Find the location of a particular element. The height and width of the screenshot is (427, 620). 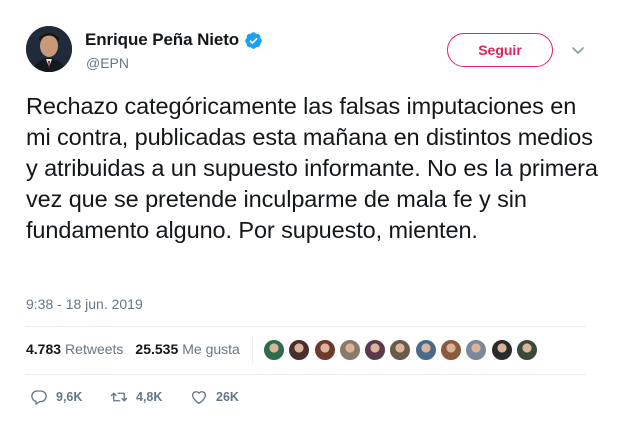

heart-icon is located at coordinates (199, 398).